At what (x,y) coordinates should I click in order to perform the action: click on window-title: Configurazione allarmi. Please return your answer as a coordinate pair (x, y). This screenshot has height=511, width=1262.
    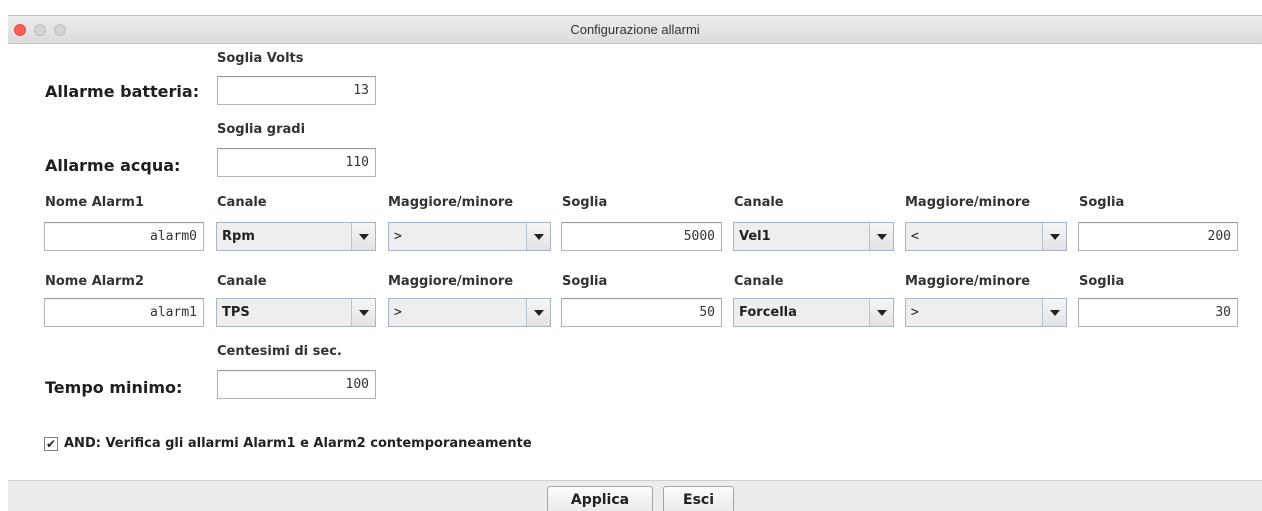
    Looking at the image, I should click on (635, 29).